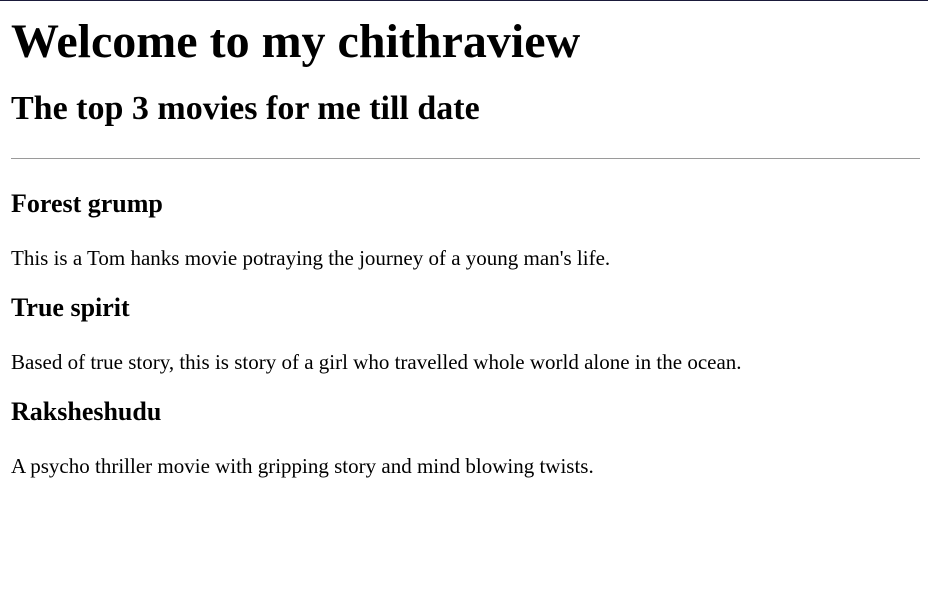  I want to click on movie-title: Forest grump, so click(87, 203).